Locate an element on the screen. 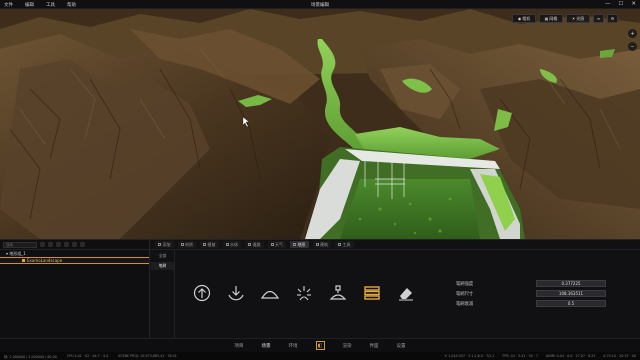  viewport-grid-button: ▦ 网格 is located at coordinates (551, 18).